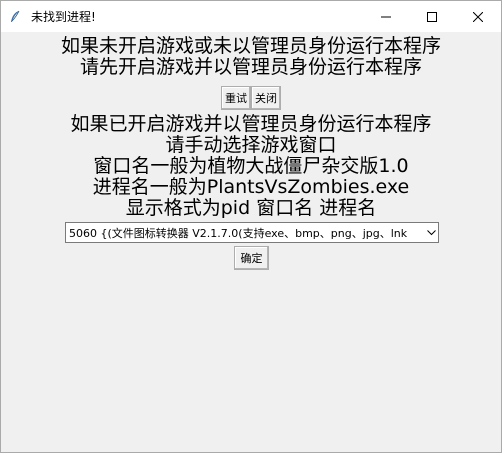  What do you see at coordinates (251, 258) in the screenshot?
I see `confirm-button: 确定` at bounding box center [251, 258].